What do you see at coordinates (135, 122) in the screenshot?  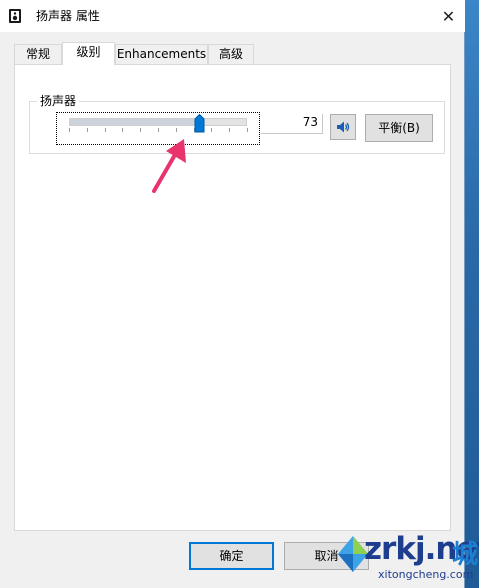 I see `volume-slider-fill` at bounding box center [135, 122].